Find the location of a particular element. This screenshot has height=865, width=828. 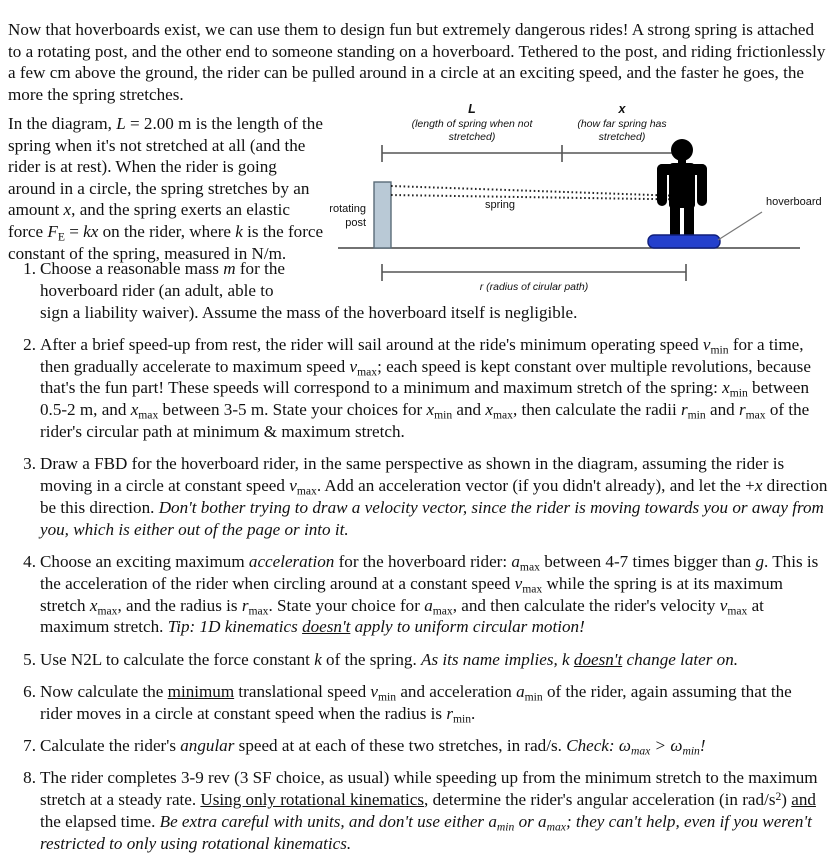

figure-label-x: x is located at coordinates (622, 109).